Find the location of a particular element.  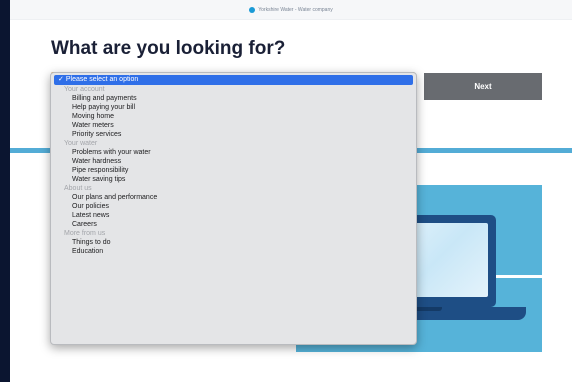

site-header: Yorkshire Water - Water company is located at coordinates (291, 10).